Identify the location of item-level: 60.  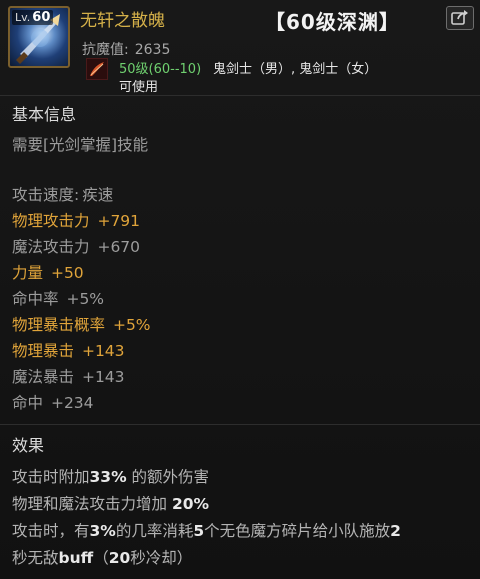
(41, 17).